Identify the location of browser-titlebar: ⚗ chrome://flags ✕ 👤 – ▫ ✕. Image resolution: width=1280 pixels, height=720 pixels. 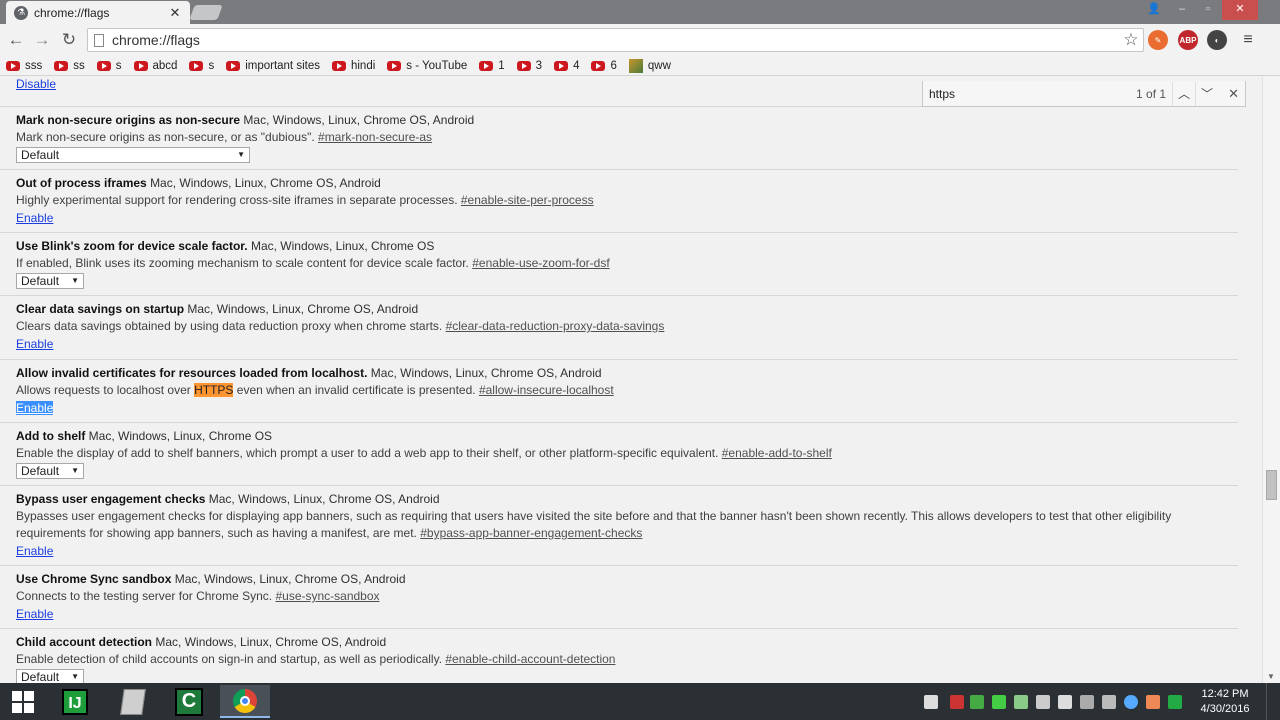
(640, 12).